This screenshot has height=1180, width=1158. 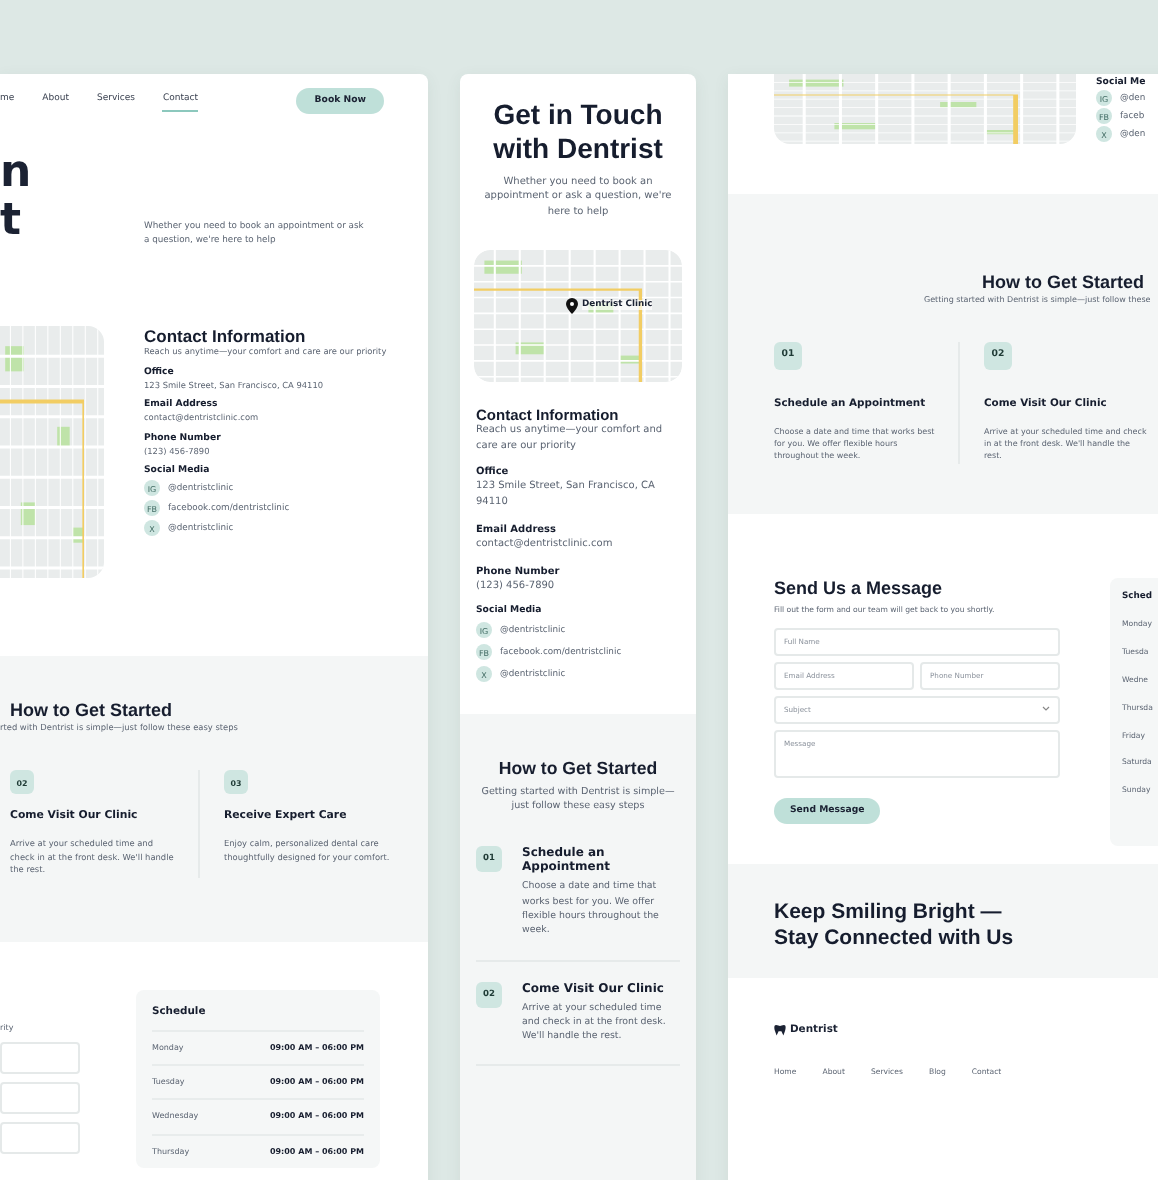 I want to click on page-heading: Get in Touch with Dentrist, so click(x=578, y=132).